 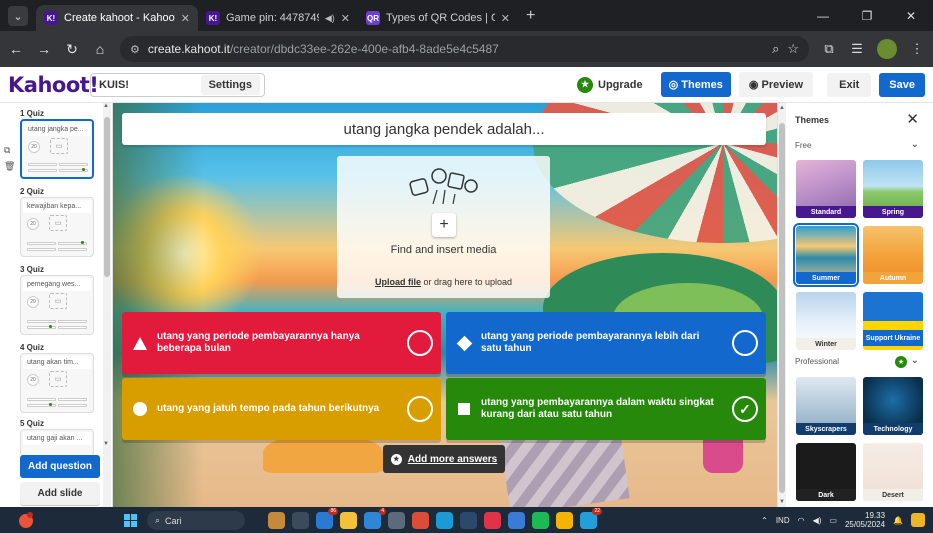 What do you see at coordinates (865, 520) in the screenshot?
I see `clock: 19.33 25/05/2024` at bounding box center [865, 520].